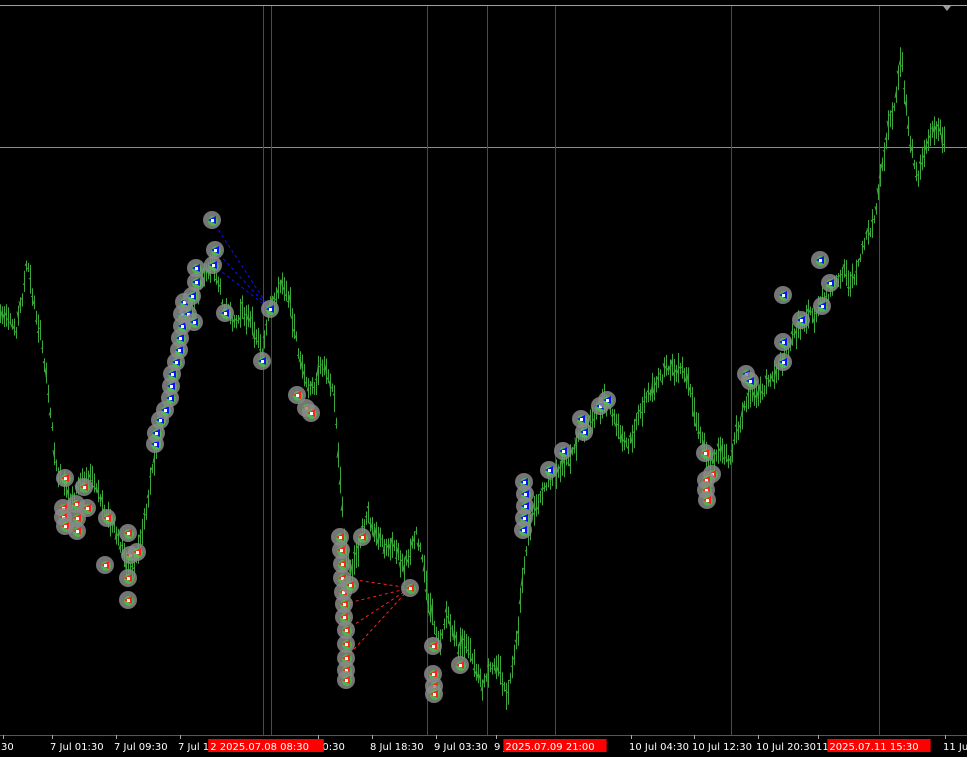 This screenshot has height=757, width=967. Describe the element at coordinates (873, 747) in the screenshot. I see `highlight-time-label: 2025.07.11 15:30` at that location.